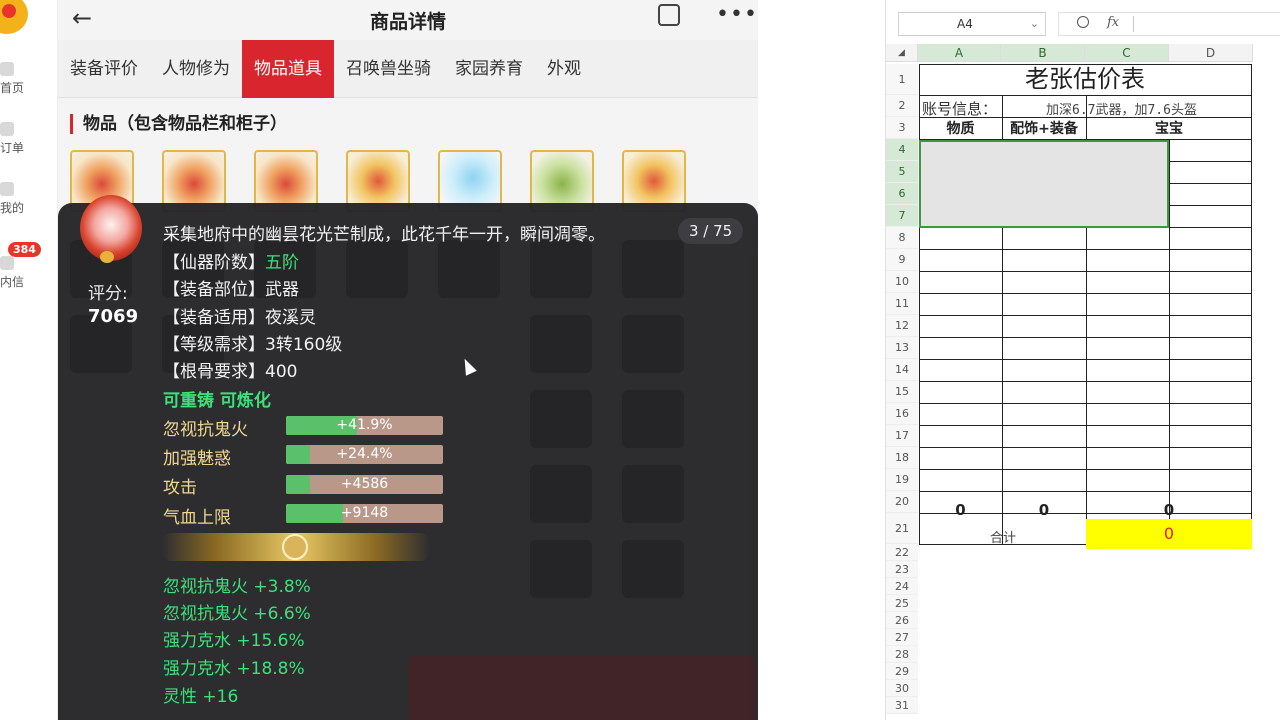 This screenshot has width=1280, height=720. What do you see at coordinates (582, 688) in the screenshot?
I see `bottom-action-button` at bounding box center [582, 688].